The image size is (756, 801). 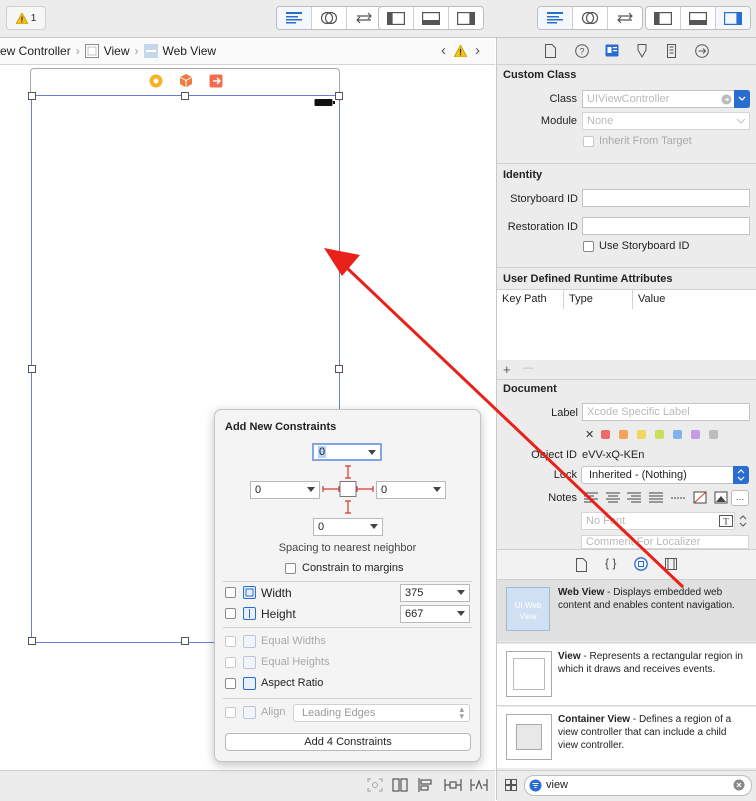 I want to click on assistant-editor-button-right, so click(x=590, y=18).